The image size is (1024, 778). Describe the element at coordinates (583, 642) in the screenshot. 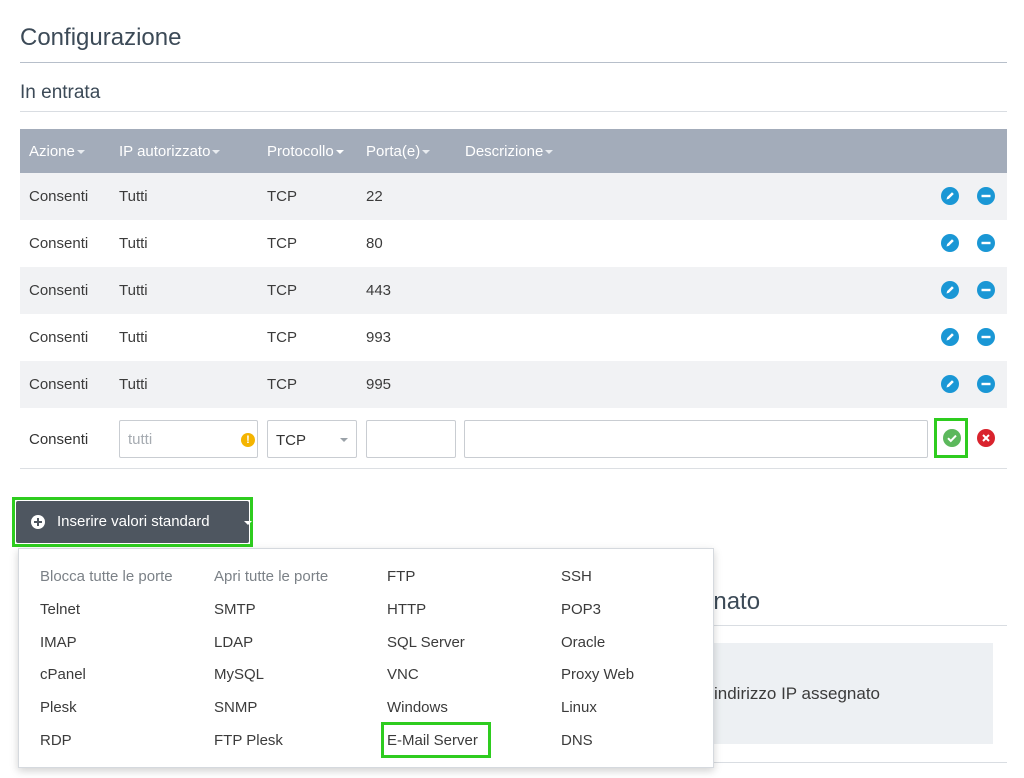

I see `menu-item-oracle: Oracle` at that location.